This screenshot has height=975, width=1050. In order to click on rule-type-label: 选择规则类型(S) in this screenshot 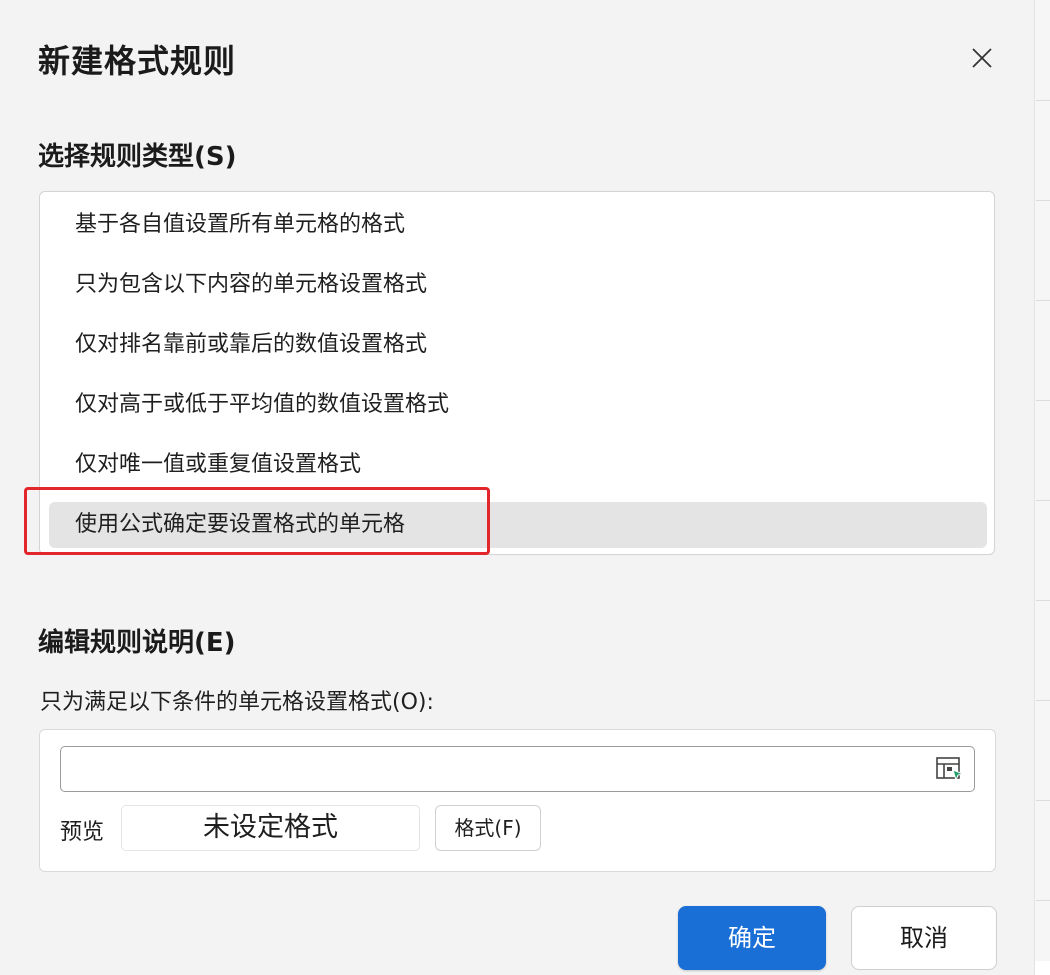, I will do `click(137, 157)`.